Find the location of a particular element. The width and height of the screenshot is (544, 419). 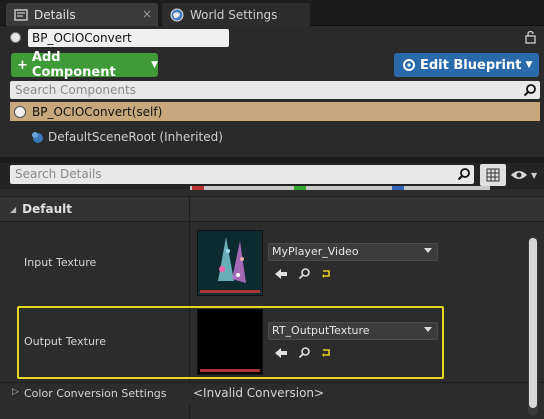

component-item-root: DefaultSceneRoot (Inherited) is located at coordinates (126, 137).